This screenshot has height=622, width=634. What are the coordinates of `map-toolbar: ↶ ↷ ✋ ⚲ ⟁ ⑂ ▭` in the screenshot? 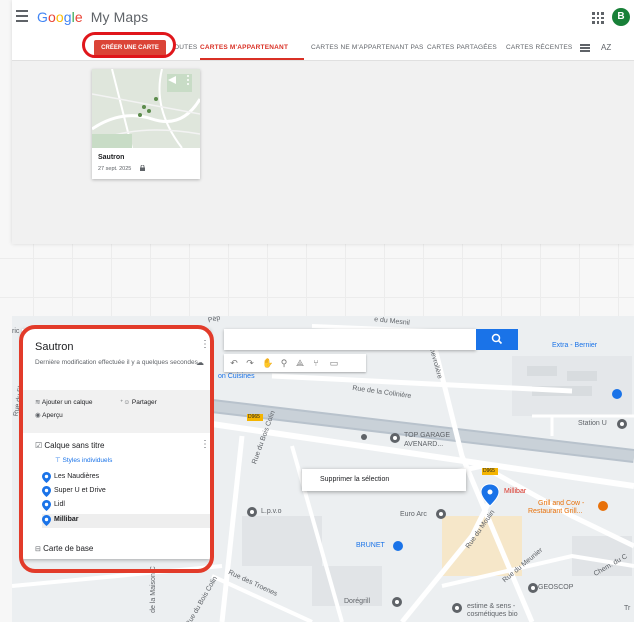 It's located at (295, 363).